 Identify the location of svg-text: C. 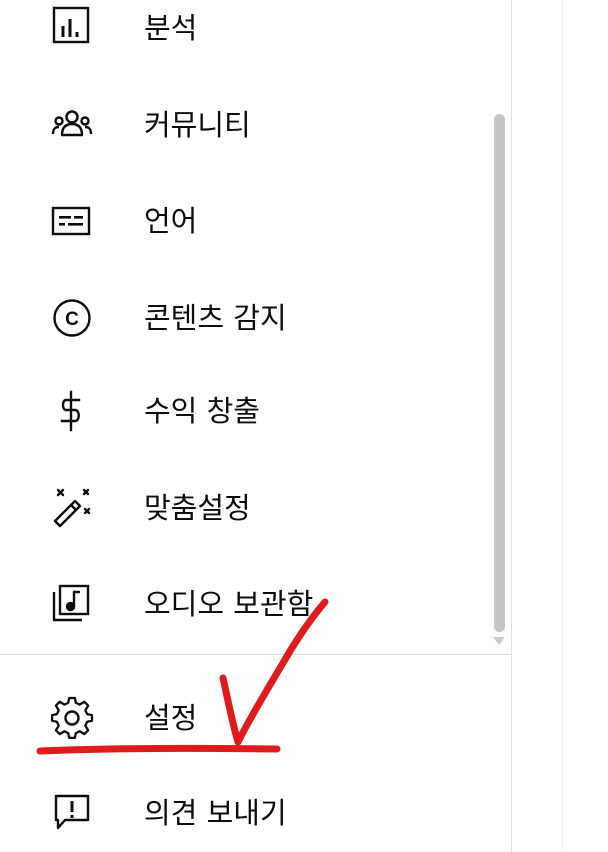
(72, 319).